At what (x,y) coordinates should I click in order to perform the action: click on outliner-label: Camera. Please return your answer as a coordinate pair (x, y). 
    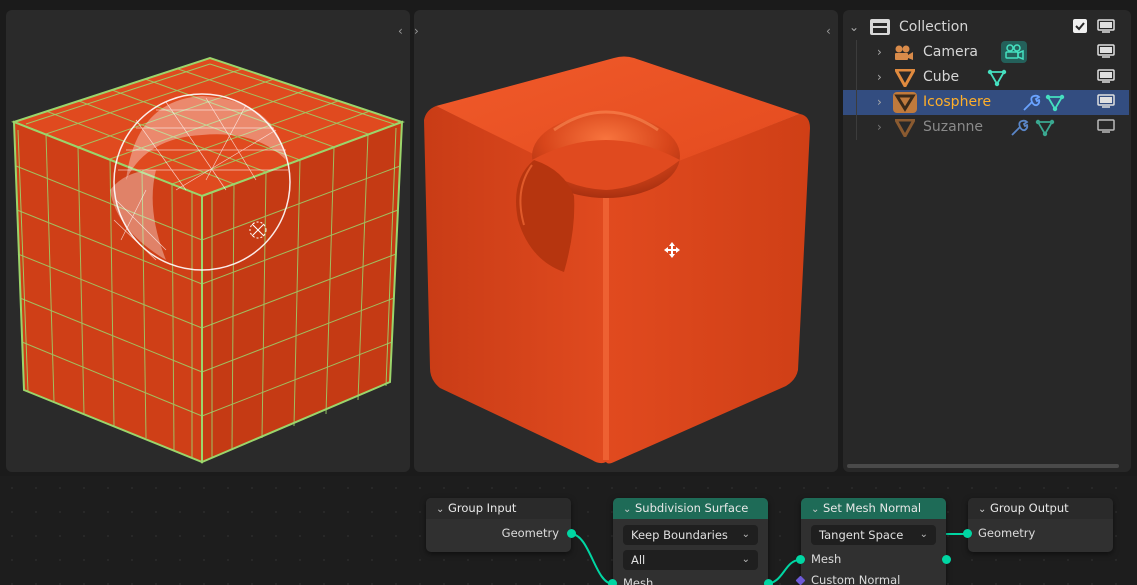
    Looking at the image, I should click on (950, 52).